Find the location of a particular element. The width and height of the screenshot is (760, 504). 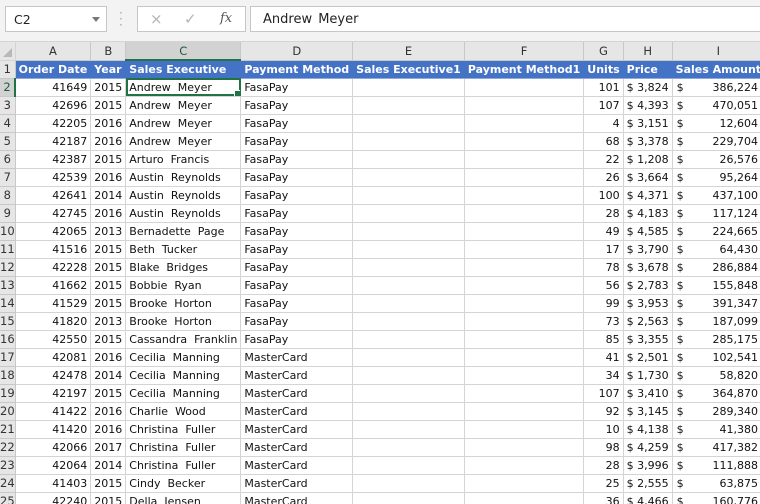

order-date-cell: 42205 is located at coordinates (53, 123).